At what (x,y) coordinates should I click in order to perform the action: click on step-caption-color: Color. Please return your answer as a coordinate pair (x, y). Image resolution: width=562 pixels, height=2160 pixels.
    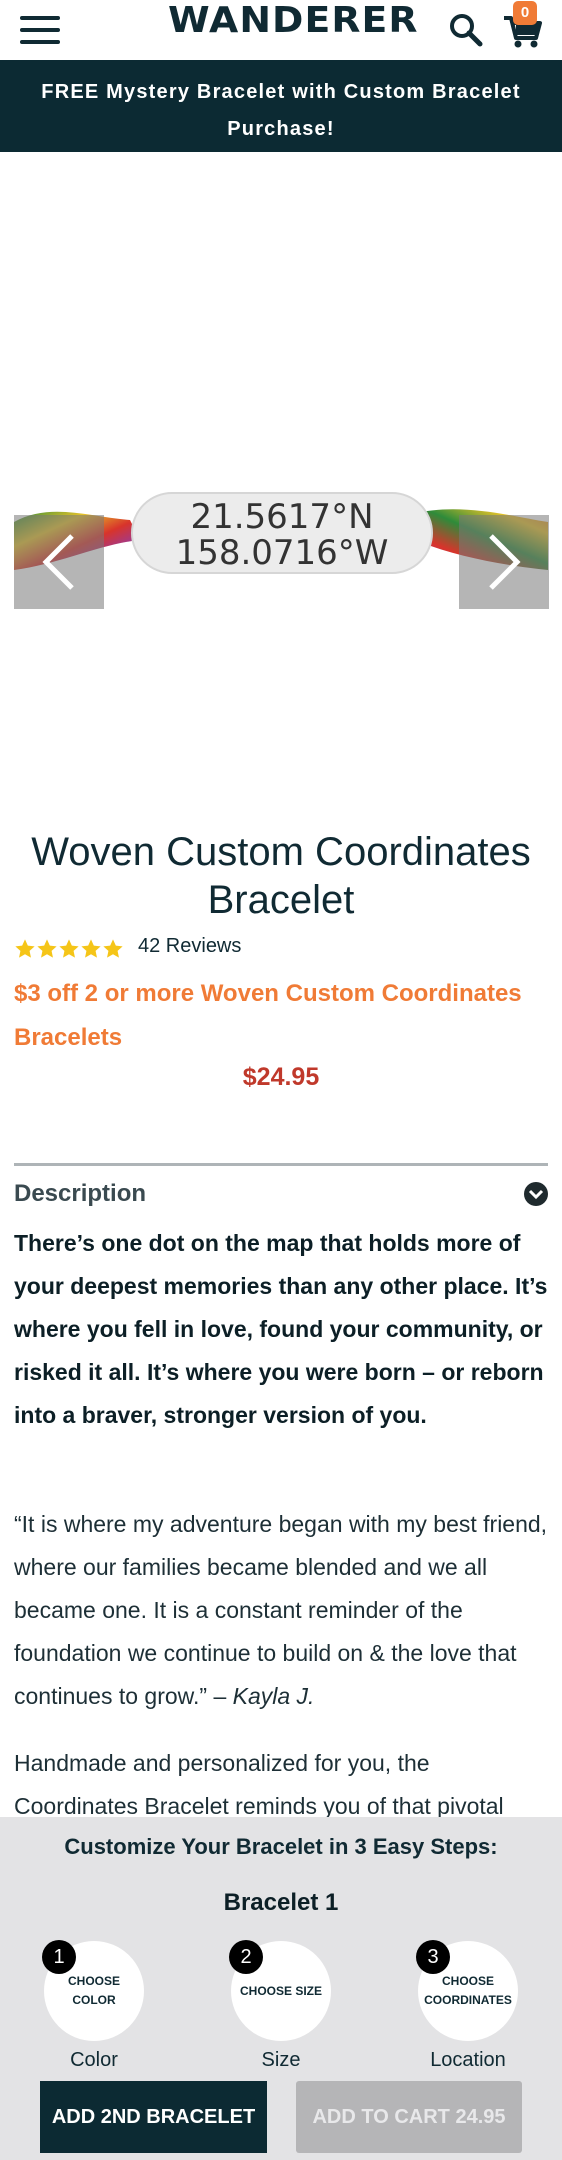
    Looking at the image, I should click on (94, 2060).